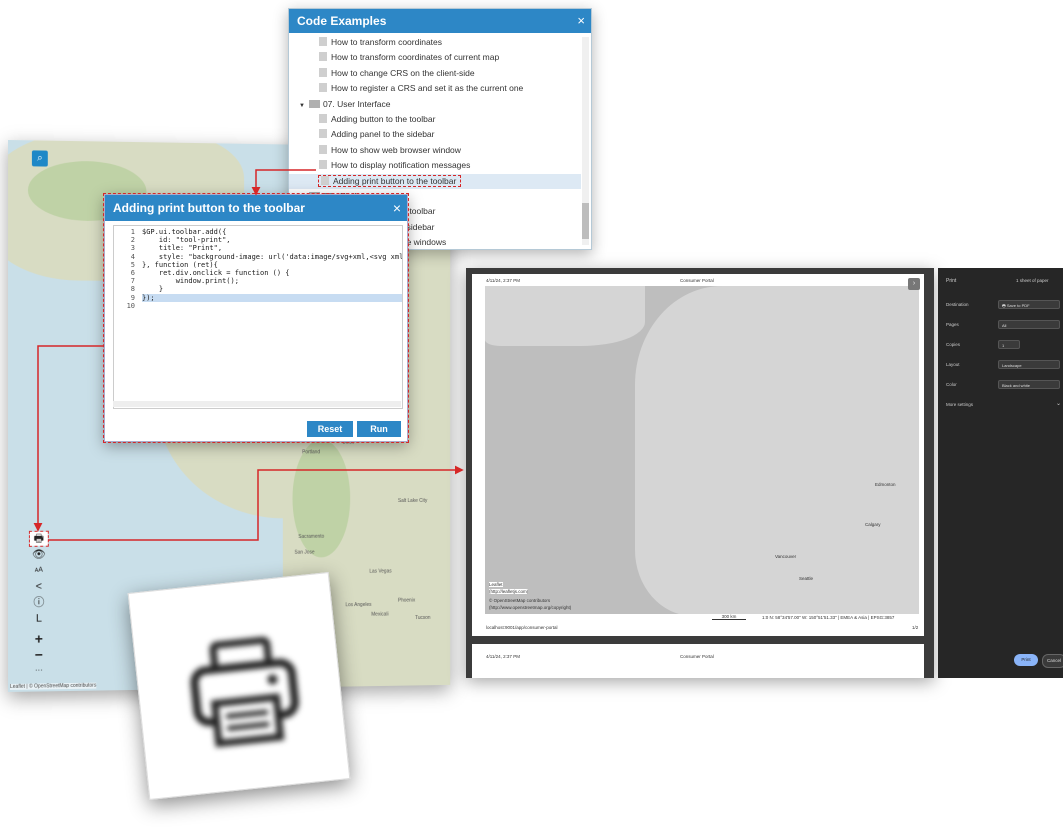 This screenshot has height=832, width=1063. What do you see at coordinates (503, 280) in the screenshot?
I see `page-header-time: 4/11/24, 2:37 PM` at bounding box center [503, 280].